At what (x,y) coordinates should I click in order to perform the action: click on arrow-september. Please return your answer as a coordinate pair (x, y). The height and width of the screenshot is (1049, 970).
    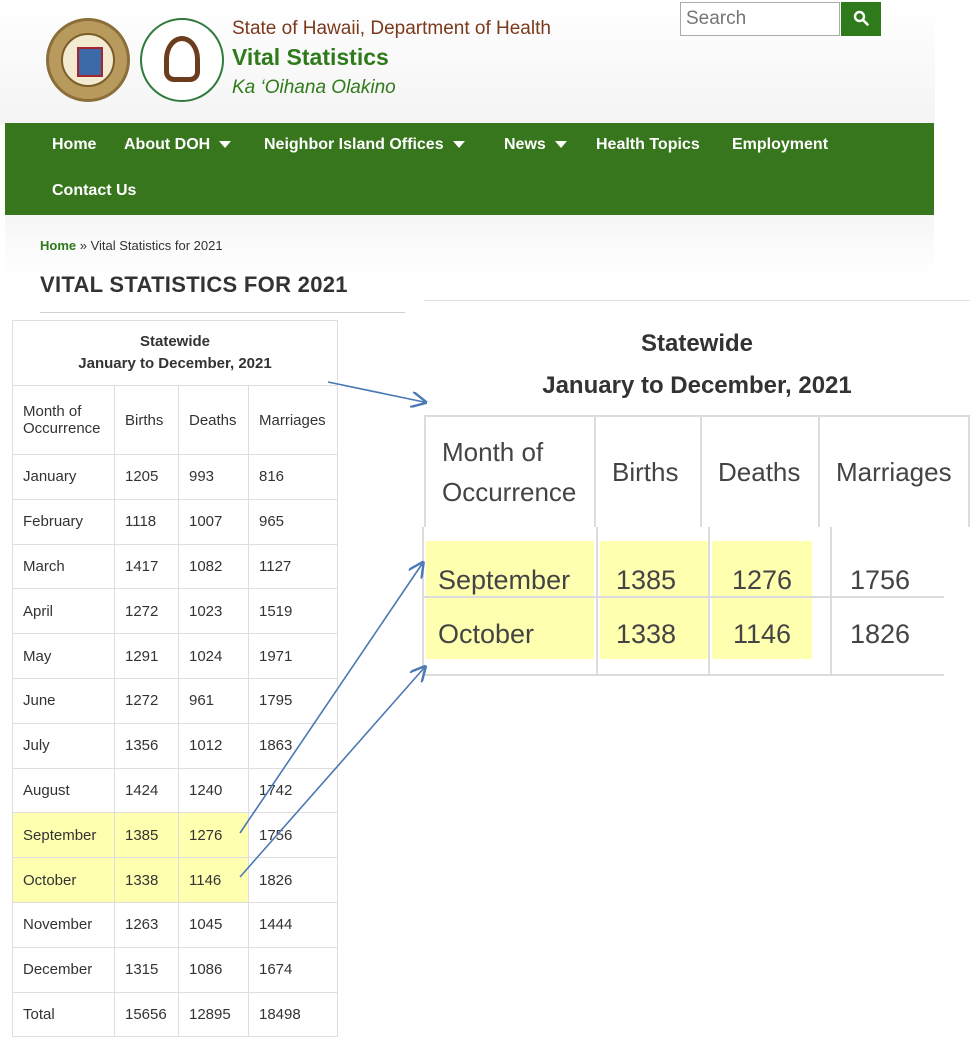
    Looking at the image, I should click on (330, 699).